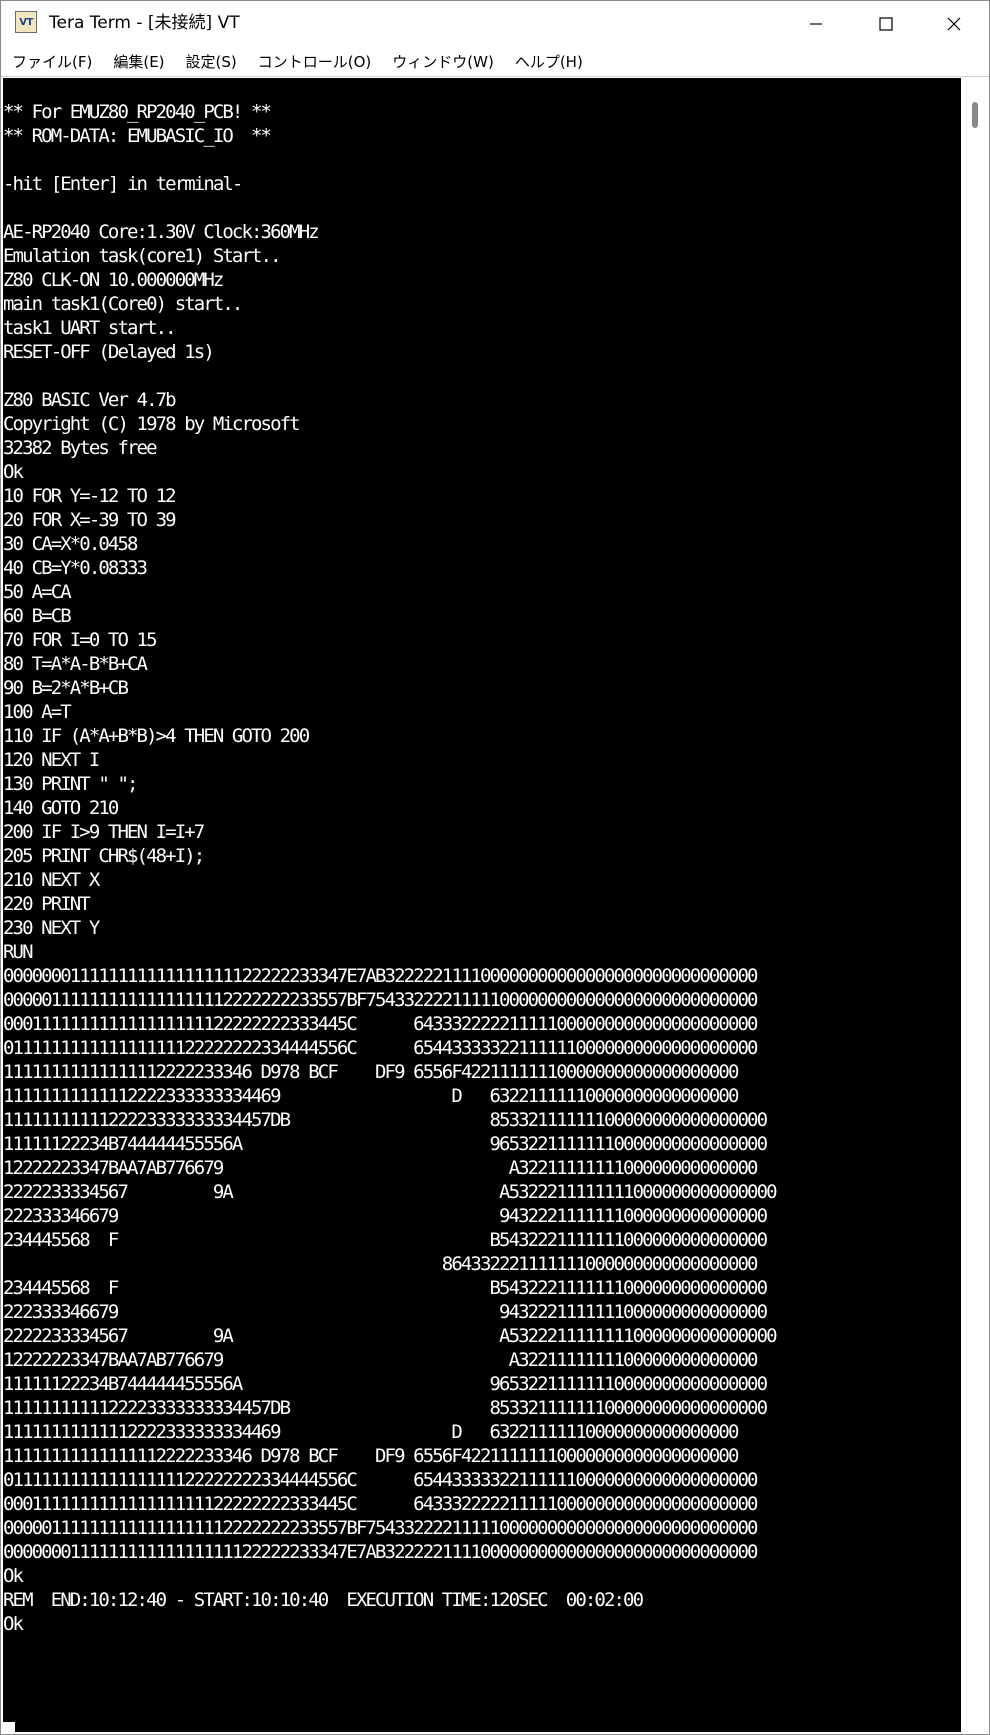 Image resolution: width=990 pixels, height=1735 pixels. I want to click on terminal-line: RUN, so click(18, 952).